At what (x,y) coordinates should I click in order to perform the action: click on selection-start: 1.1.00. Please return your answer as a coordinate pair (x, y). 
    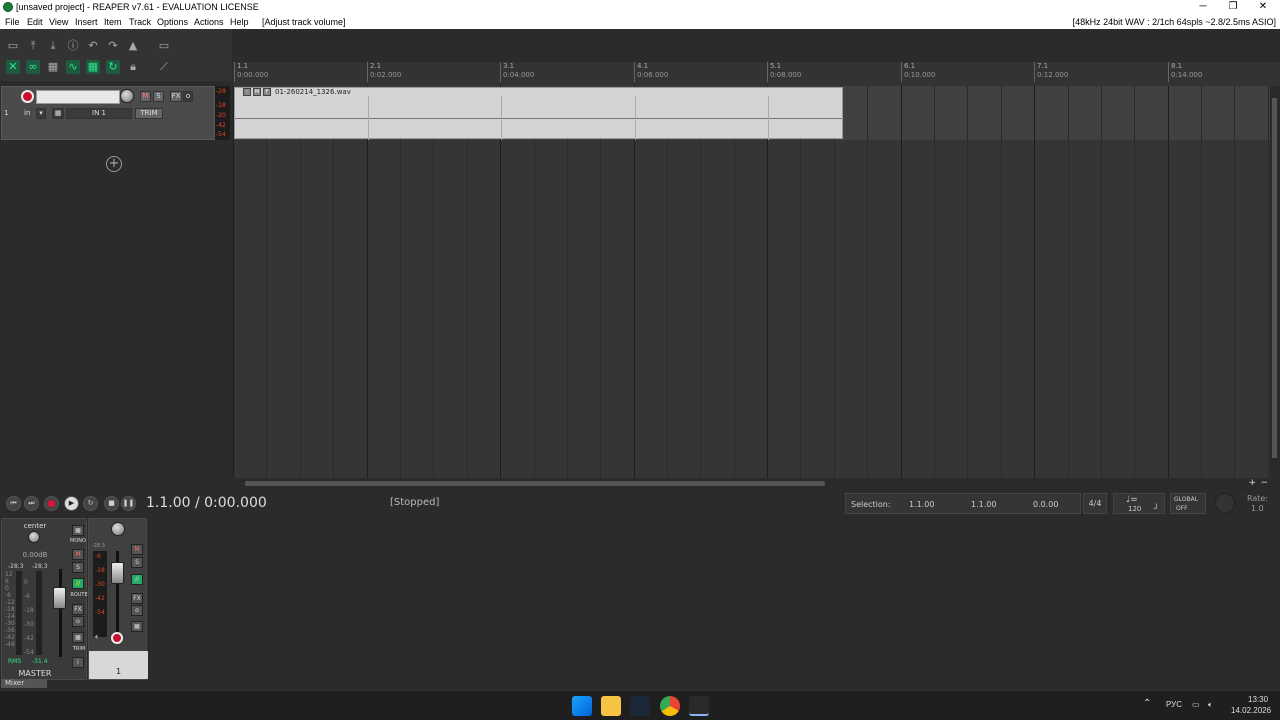
    Looking at the image, I should click on (921, 504).